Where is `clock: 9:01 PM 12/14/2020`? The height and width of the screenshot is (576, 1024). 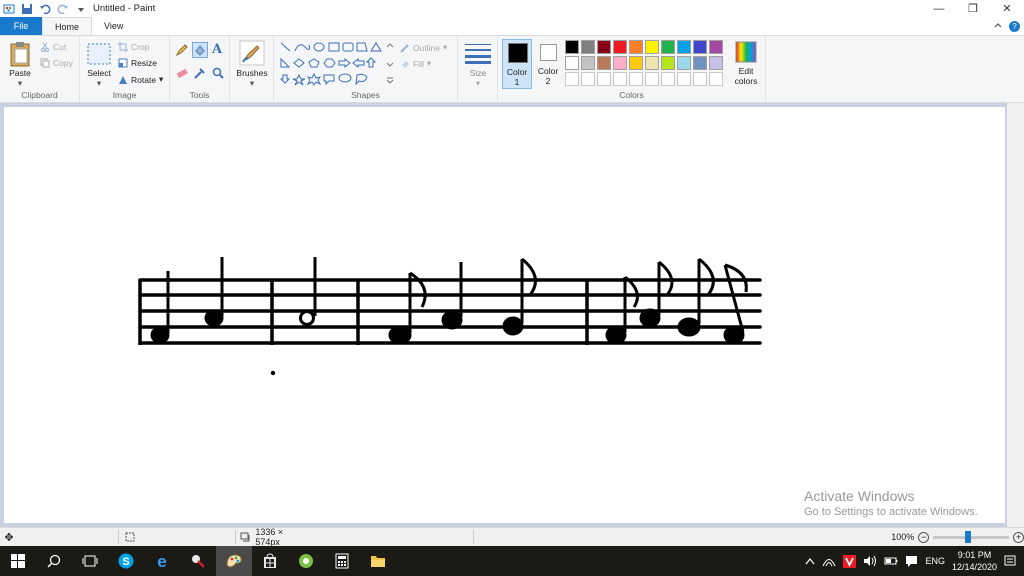 clock: 9:01 PM 12/14/2020 is located at coordinates (974, 561).